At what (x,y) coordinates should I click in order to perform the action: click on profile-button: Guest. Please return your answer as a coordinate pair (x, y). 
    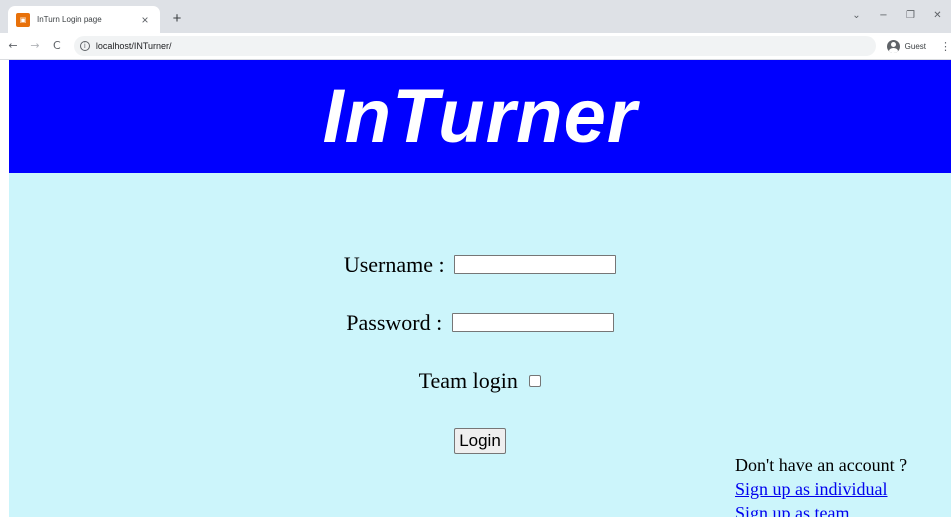
    Looking at the image, I should click on (906, 46).